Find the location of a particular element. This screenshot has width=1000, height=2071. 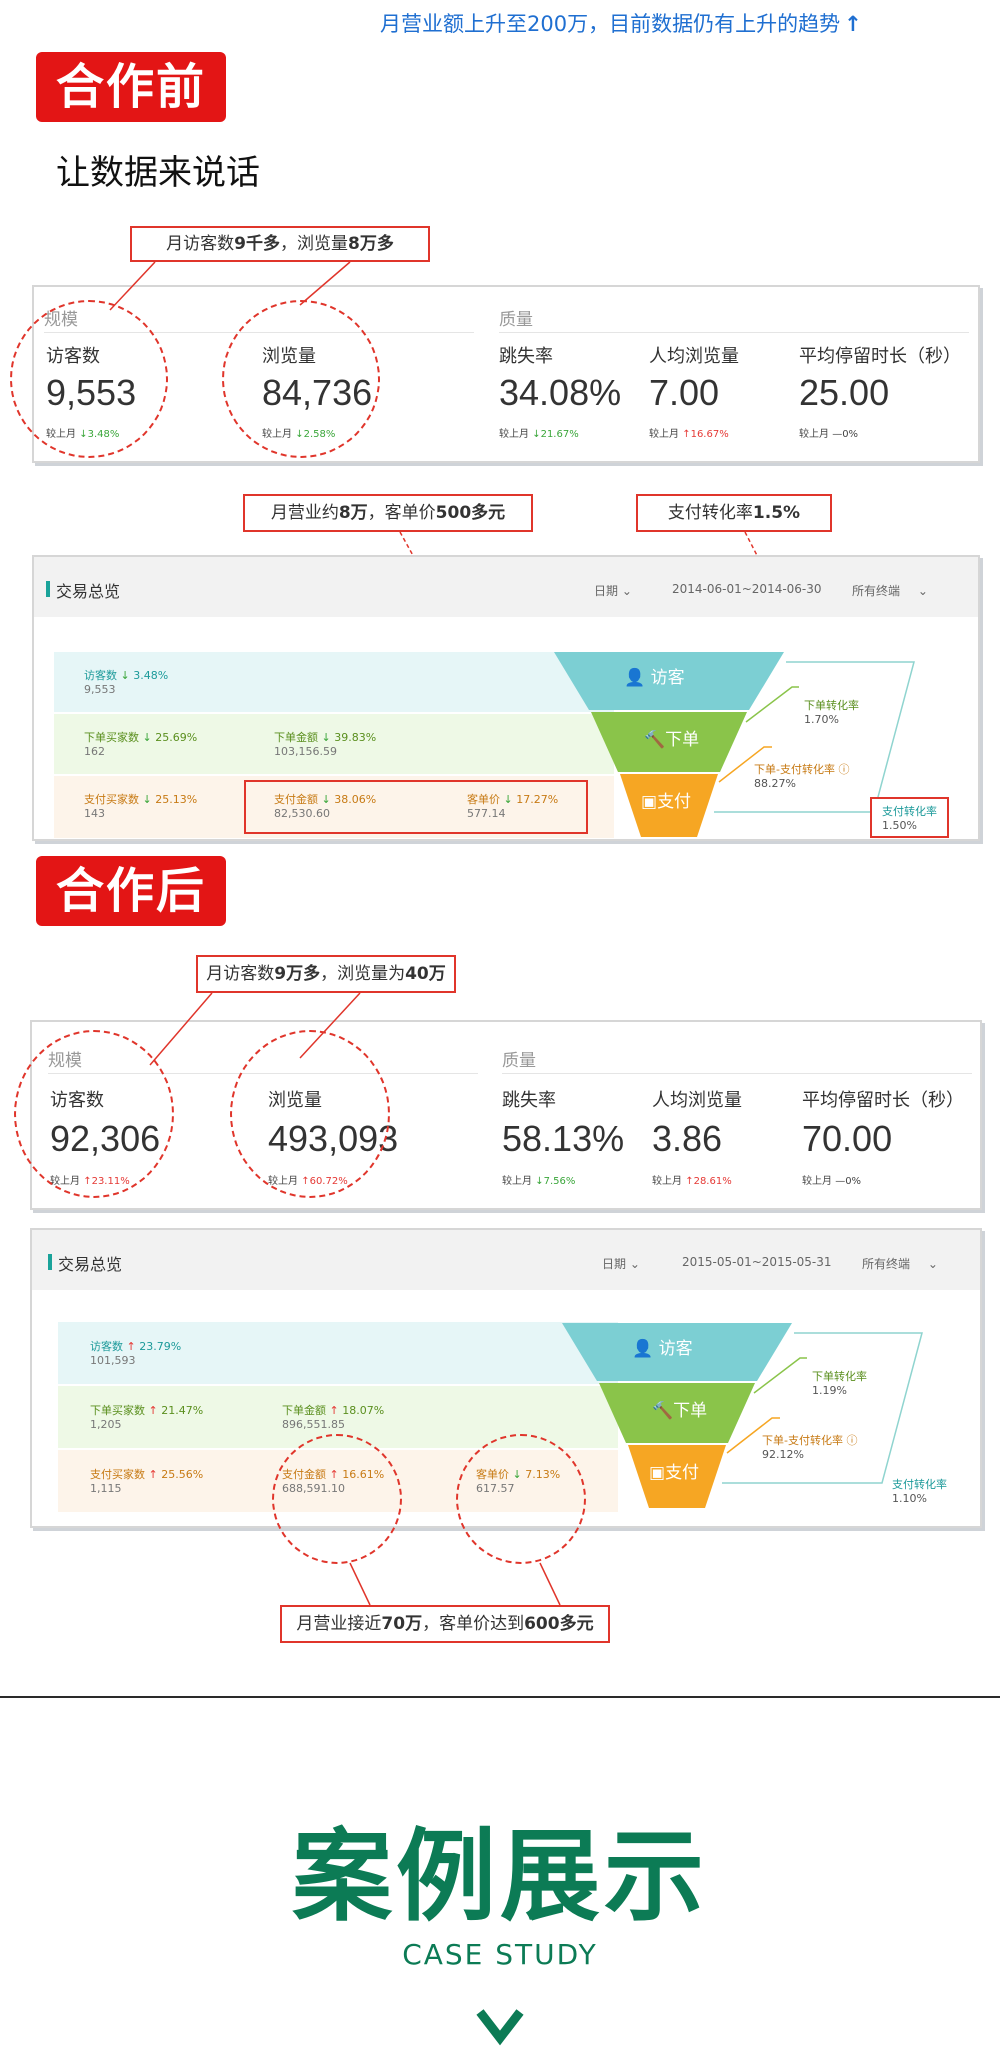

funnel-row-value: 9,553 is located at coordinates (100, 689).